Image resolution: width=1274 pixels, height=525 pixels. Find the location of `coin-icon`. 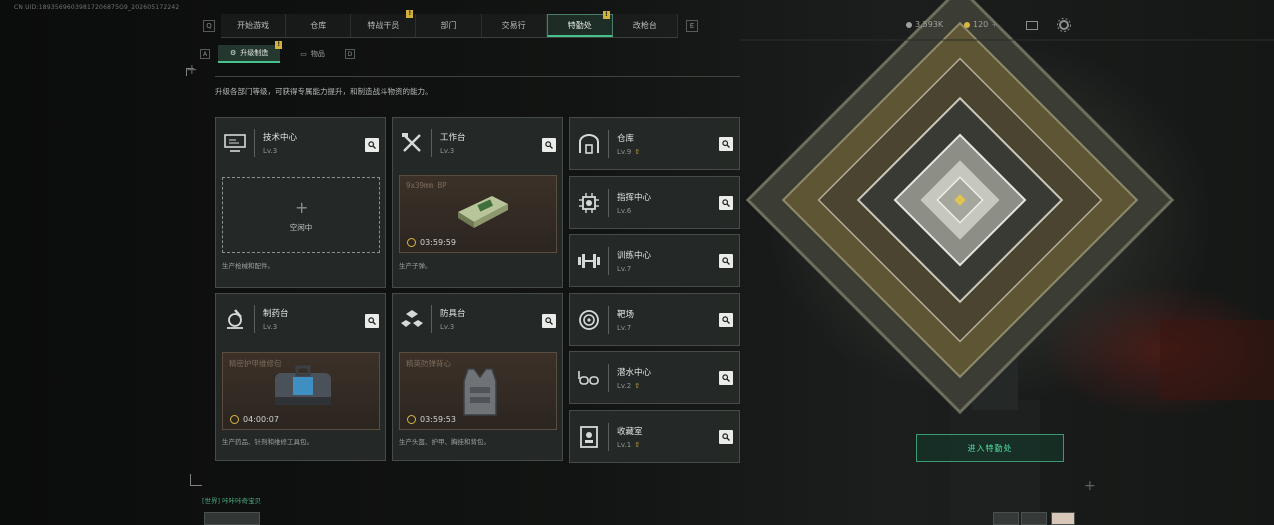

coin-icon is located at coordinates (909, 24).